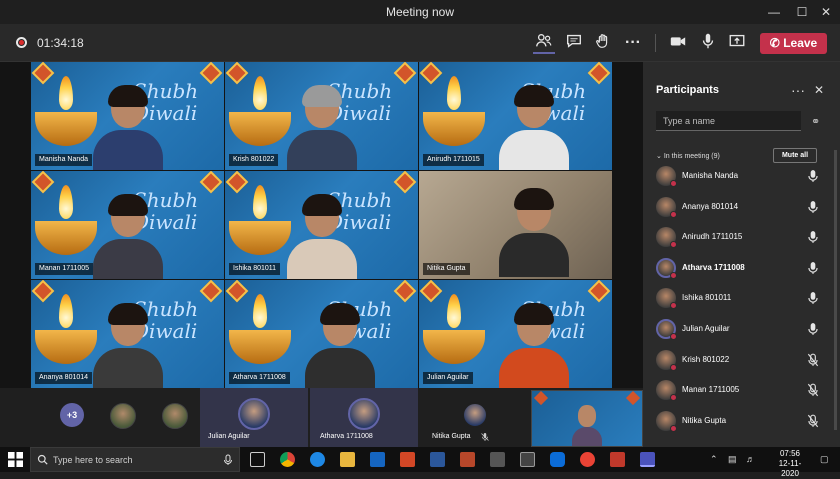  I want to click on outlook-icon, so click(377, 459).